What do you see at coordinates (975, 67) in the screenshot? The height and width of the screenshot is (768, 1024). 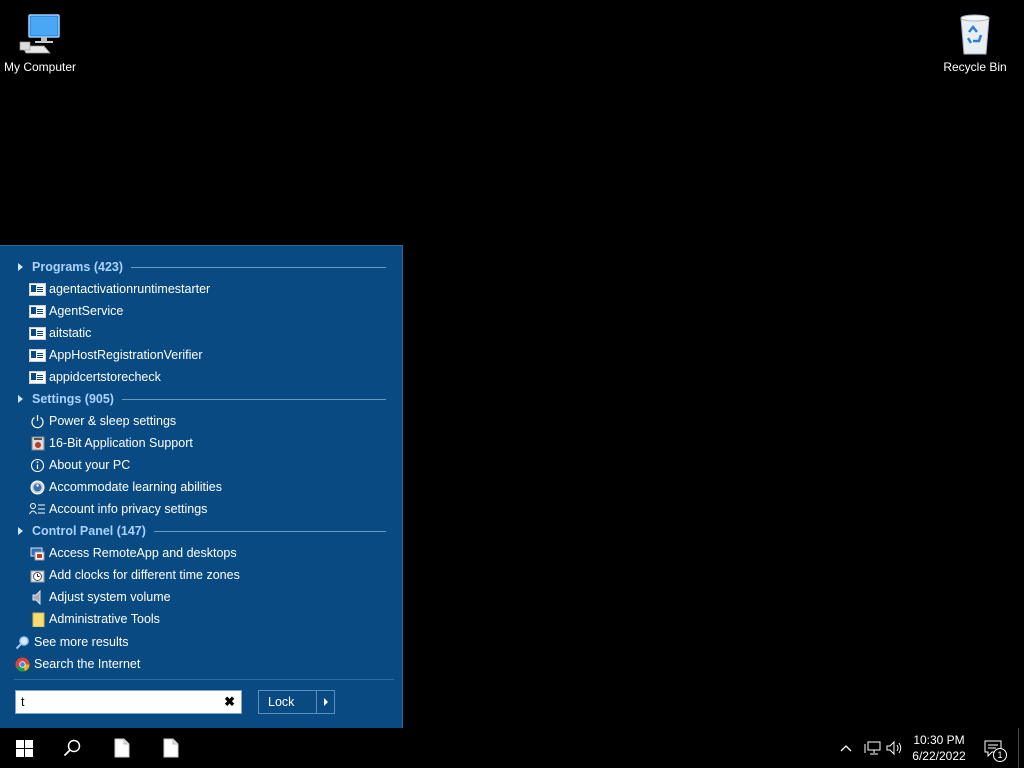 I see `desktop-icon-label: Recycle Bin` at bounding box center [975, 67].